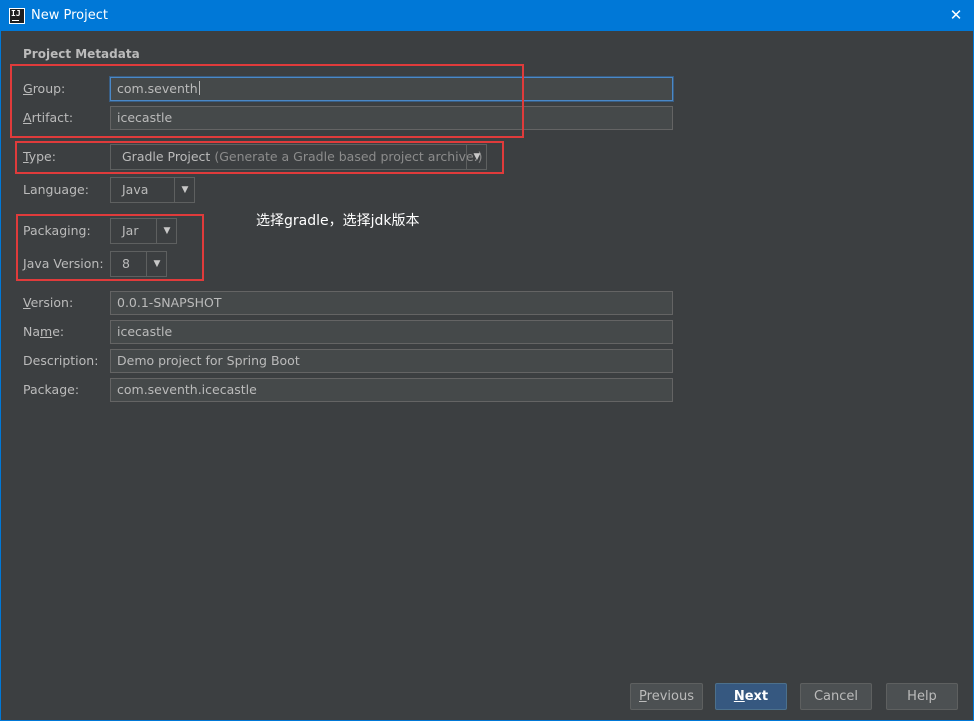  I want to click on close-icon: ✕, so click(956, 15).